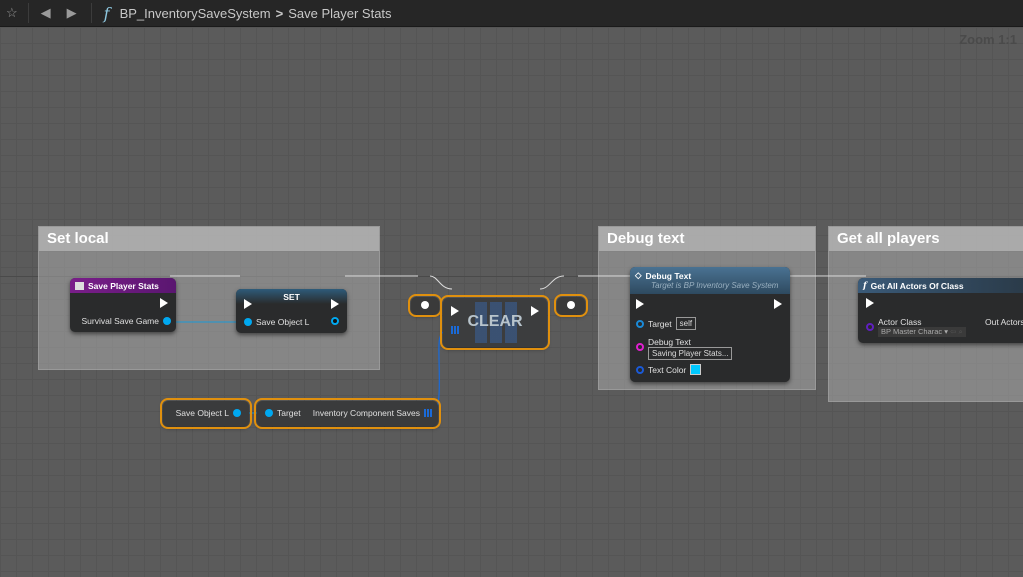  Describe the element at coordinates (669, 342) in the screenshot. I see `pin-label: Debug Text` at that location.